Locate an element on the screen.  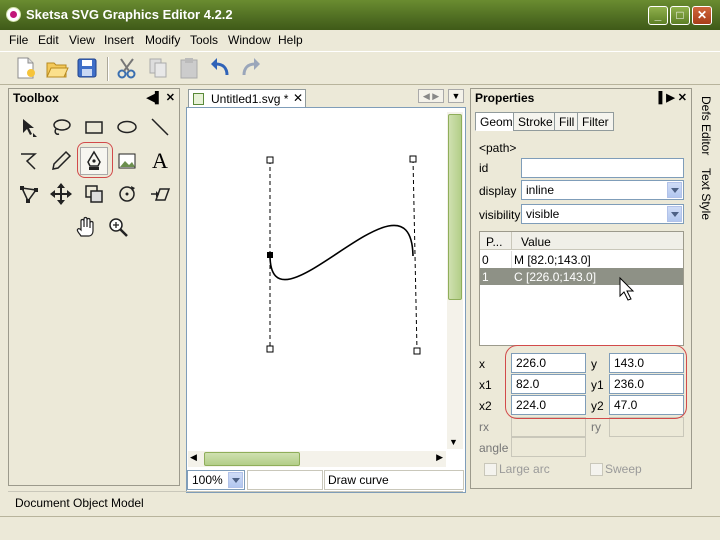
tab-filter: Filter is located at coordinates (595, 121).